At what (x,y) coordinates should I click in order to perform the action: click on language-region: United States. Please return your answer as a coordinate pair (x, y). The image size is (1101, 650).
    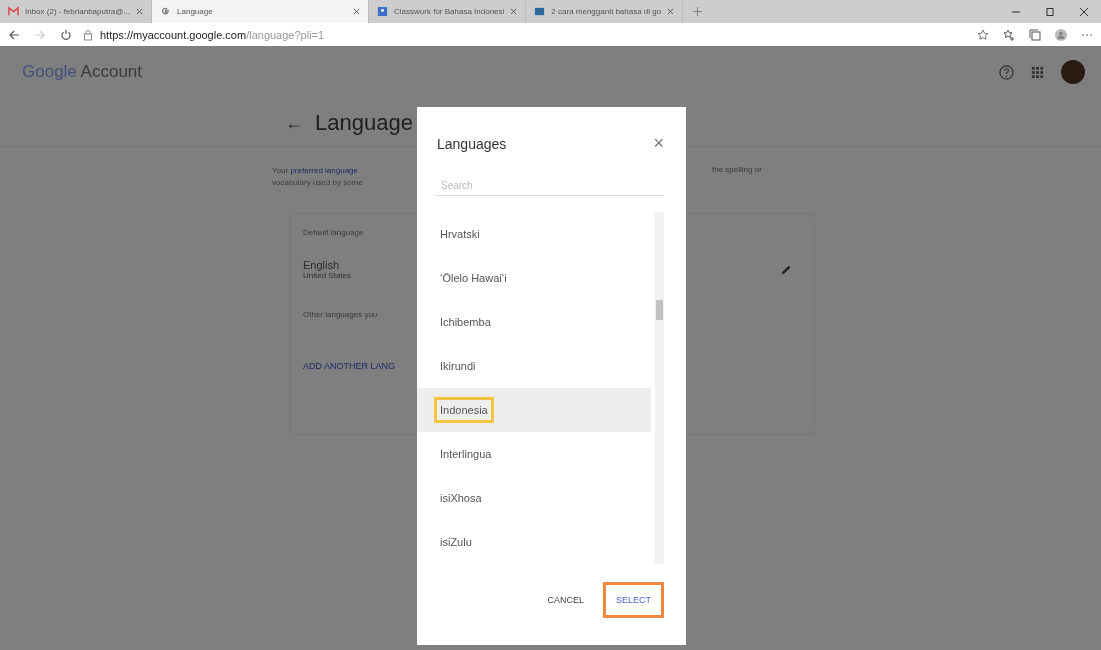
    Looking at the image, I should click on (327, 275).